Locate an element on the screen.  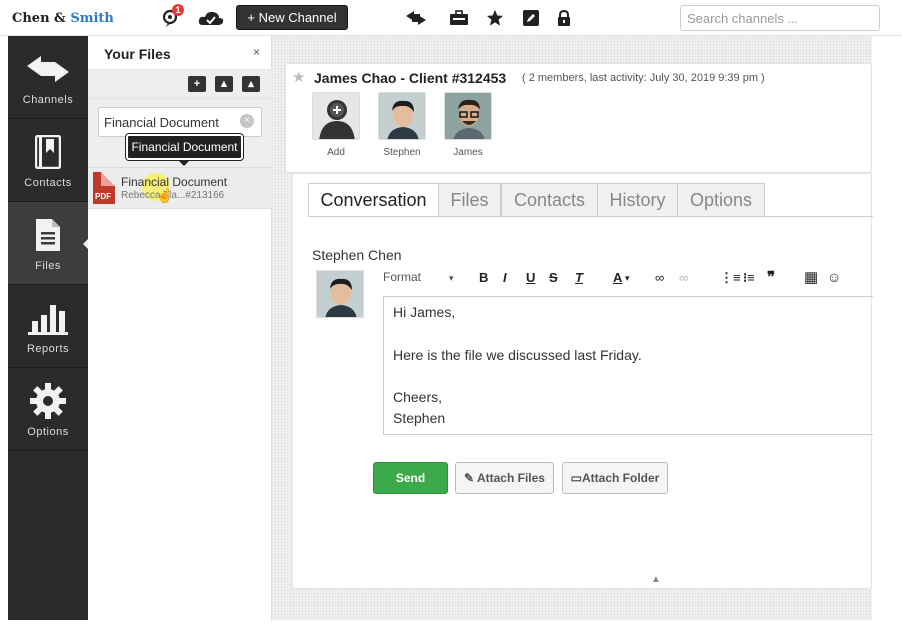
send-button: Send is located at coordinates (410, 478).